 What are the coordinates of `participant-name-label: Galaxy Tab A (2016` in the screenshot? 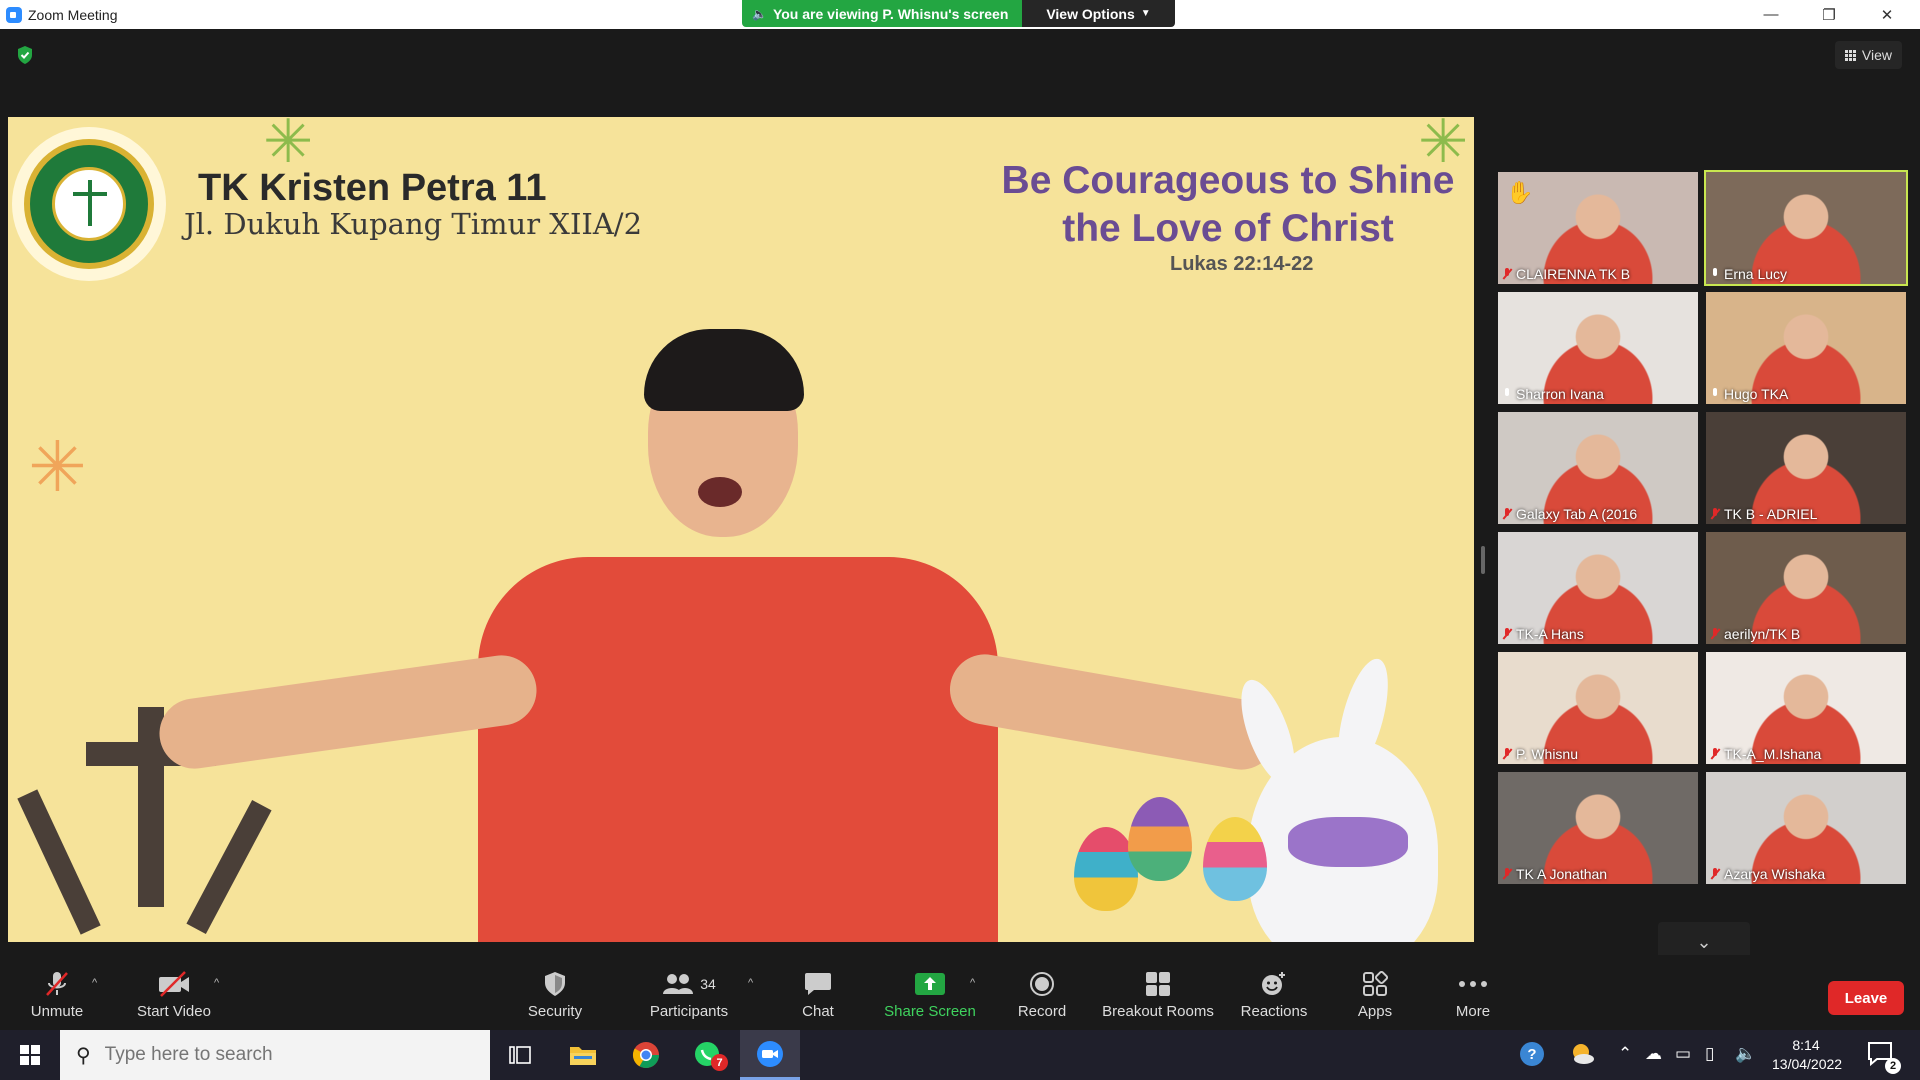 It's located at (1569, 514).